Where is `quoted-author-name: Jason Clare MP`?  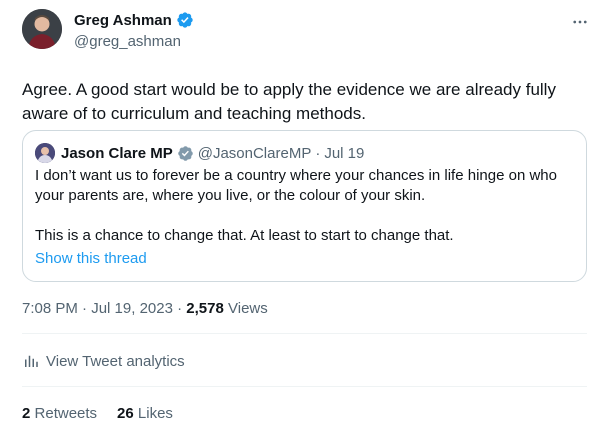
quoted-author-name: Jason Clare MP is located at coordinates (117, 153).